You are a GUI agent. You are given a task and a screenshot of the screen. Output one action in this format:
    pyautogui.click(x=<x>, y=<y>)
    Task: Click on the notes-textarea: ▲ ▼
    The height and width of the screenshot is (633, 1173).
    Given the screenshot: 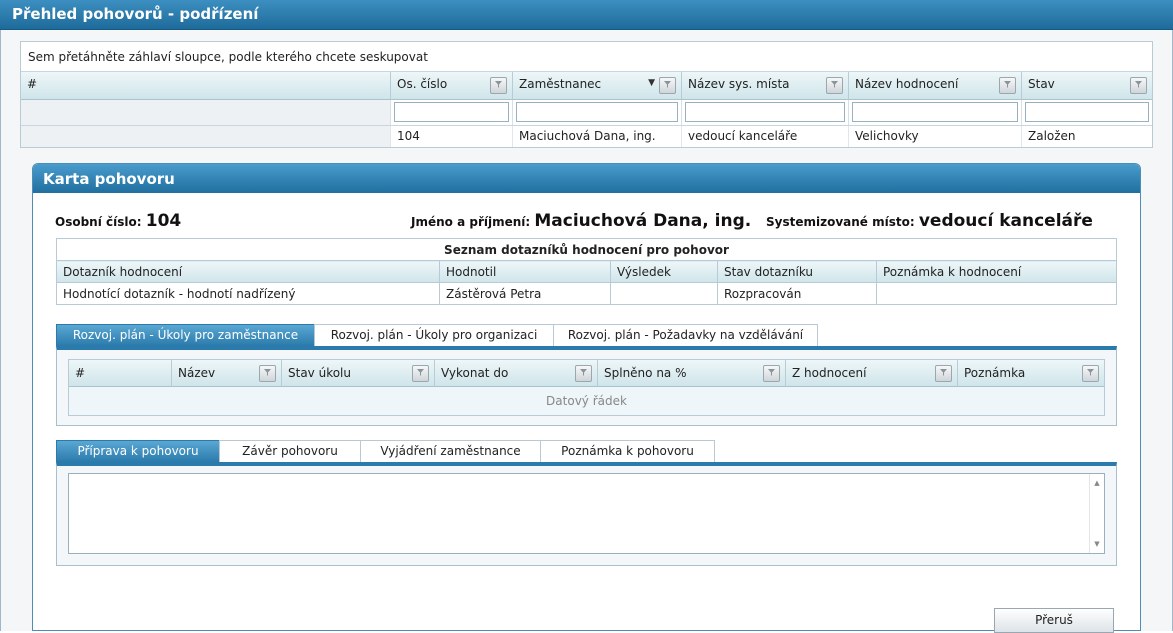 What is the action you would take?
    pyautogui.click(x=586, y=513)
    